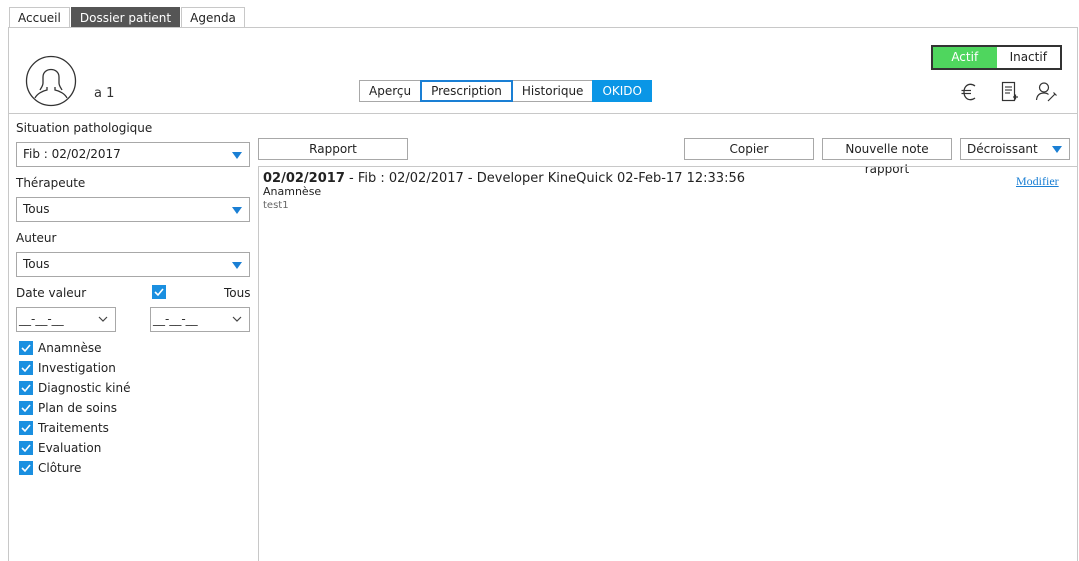 The width and height of the screenshot is (1079, 561). What do you see at coordinates (668, 166) in the screenshot?
I see `content-divider` at bounding box center [668, 166].